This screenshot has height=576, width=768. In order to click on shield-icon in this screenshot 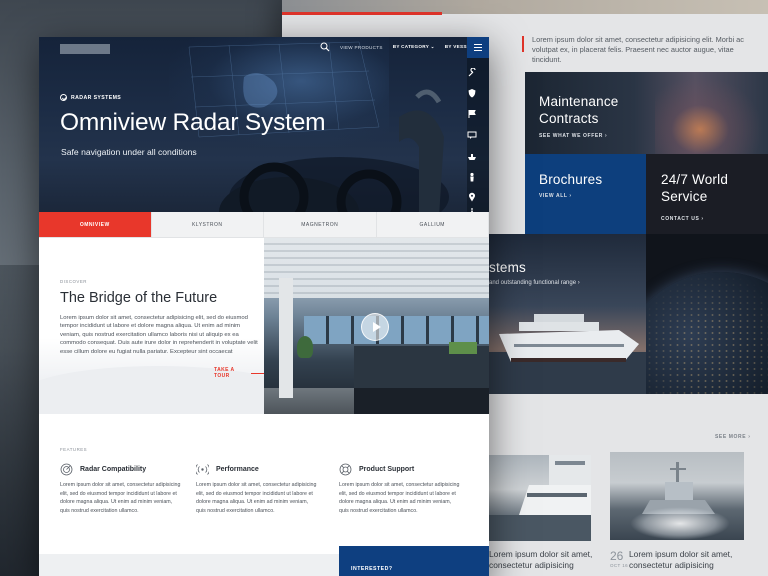, I will do `click(472, 93)`.